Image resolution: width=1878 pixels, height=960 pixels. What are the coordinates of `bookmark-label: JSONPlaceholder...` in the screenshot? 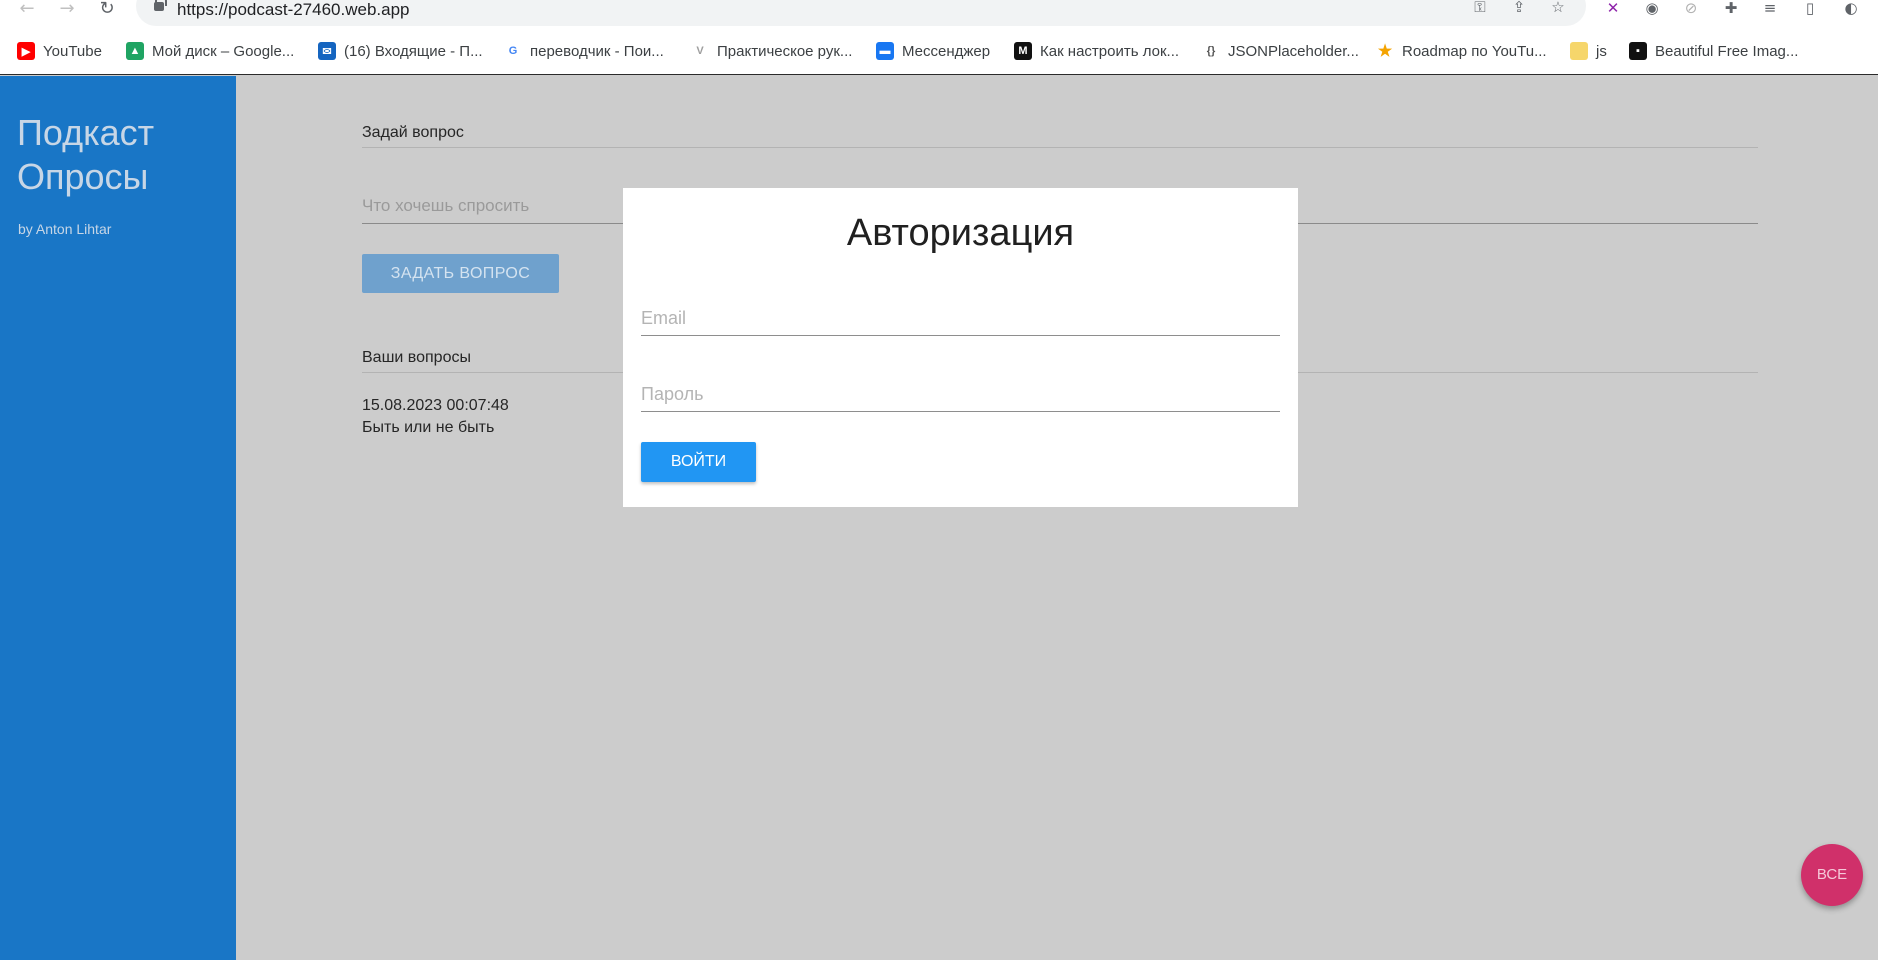 It's located at (1293, 51).